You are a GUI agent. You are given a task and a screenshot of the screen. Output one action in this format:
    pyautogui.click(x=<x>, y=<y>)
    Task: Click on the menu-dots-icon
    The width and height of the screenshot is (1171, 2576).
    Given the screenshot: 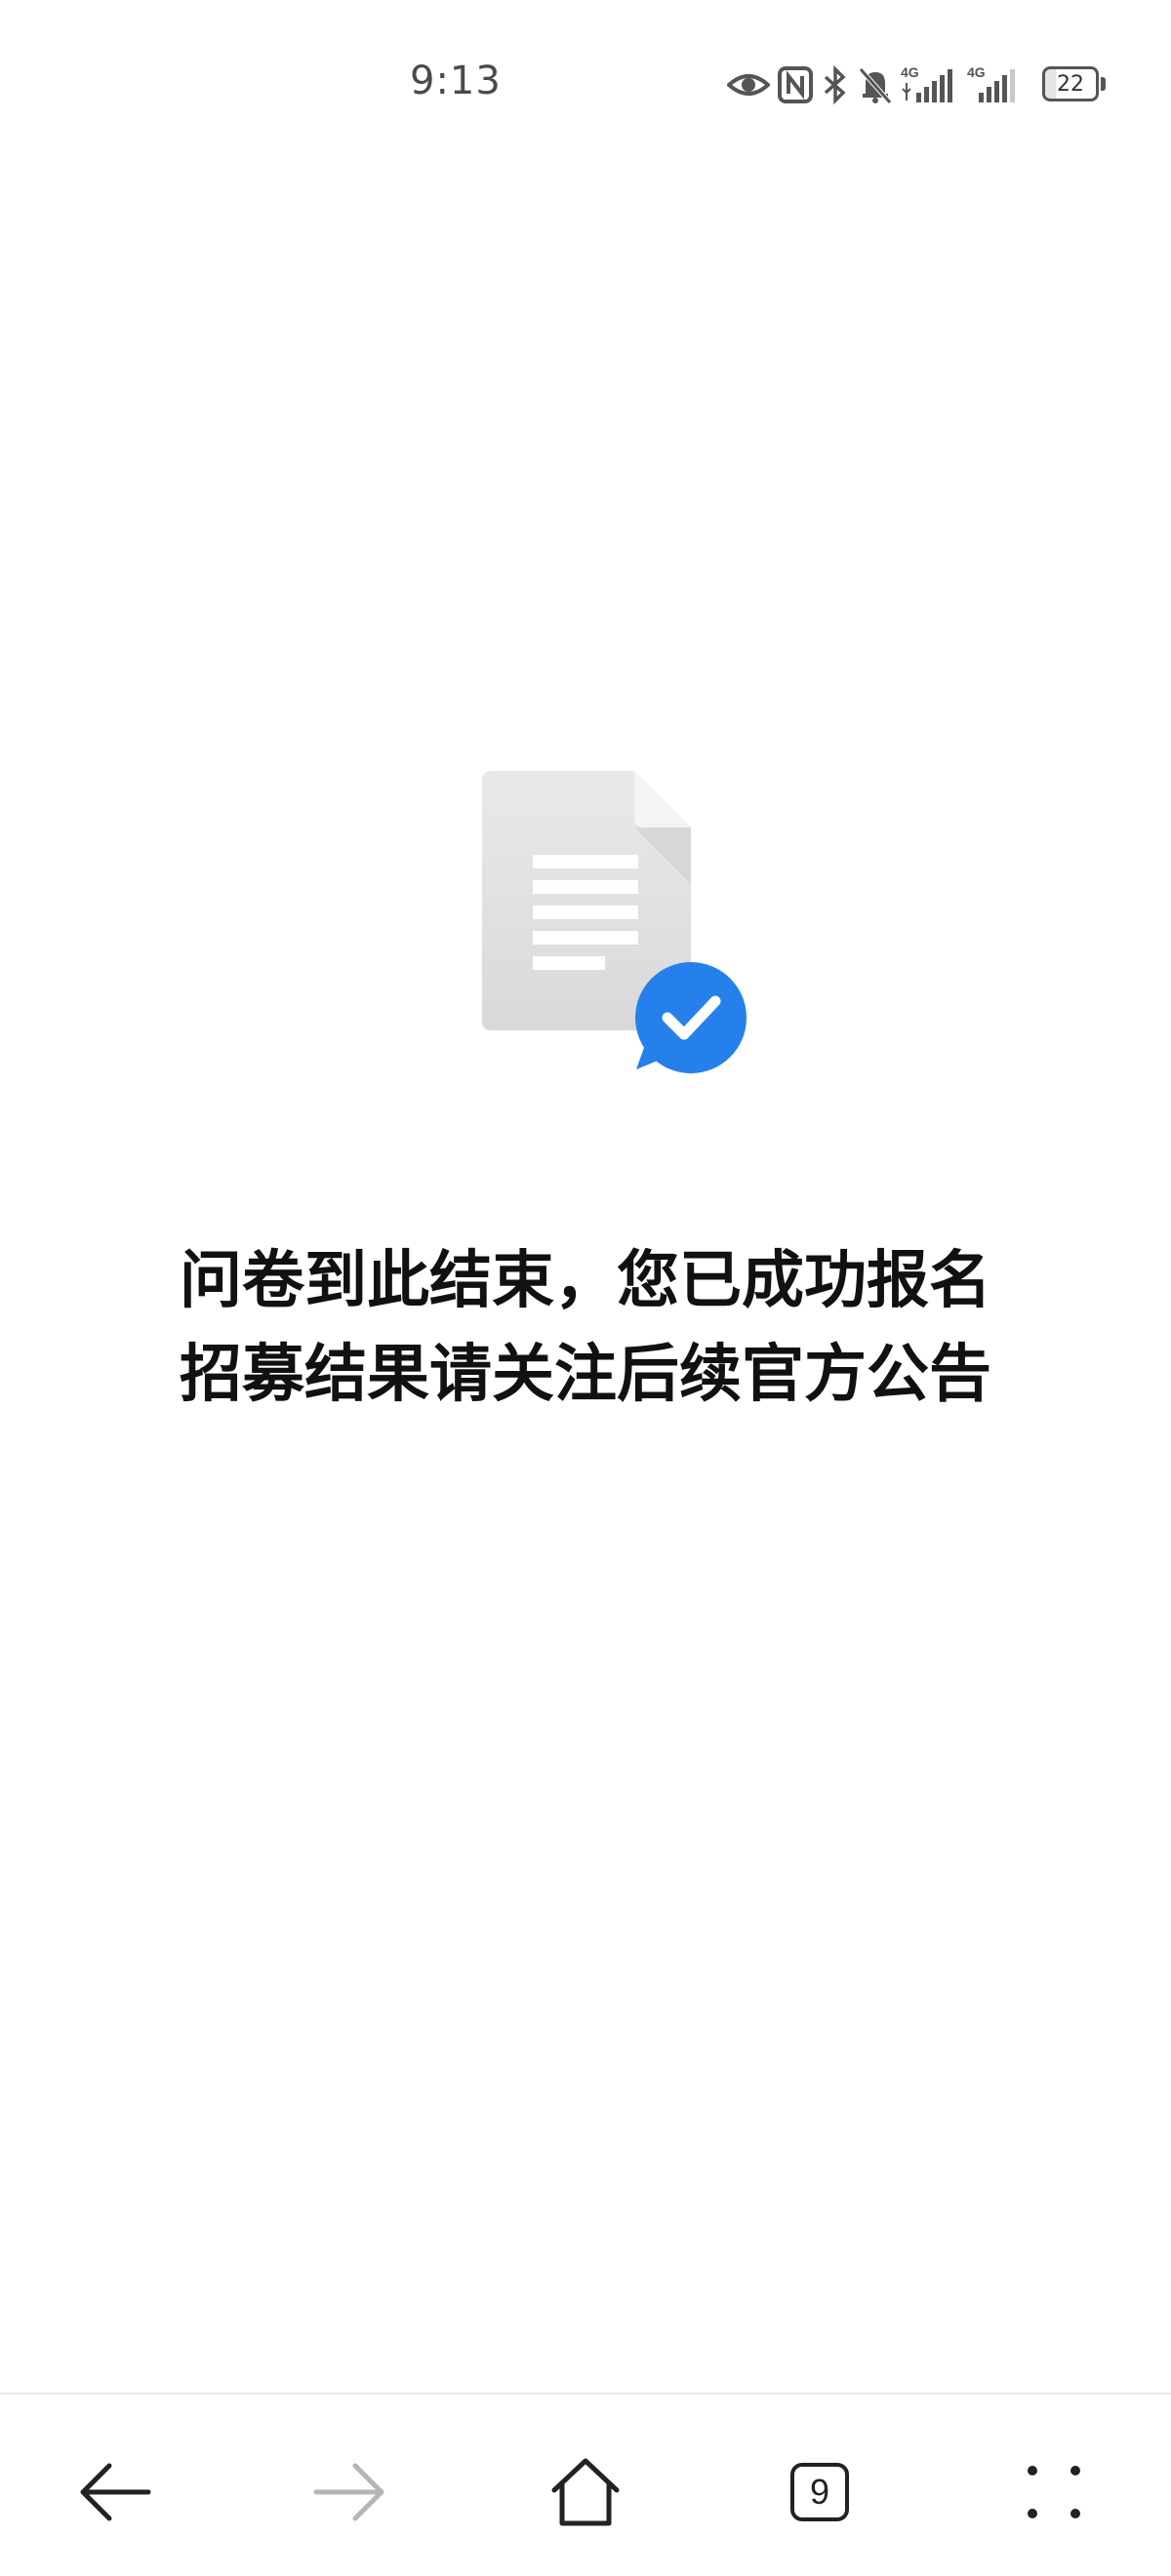 What is the action you would take?
    pyautogui.click(x=1054, y=2492)
    